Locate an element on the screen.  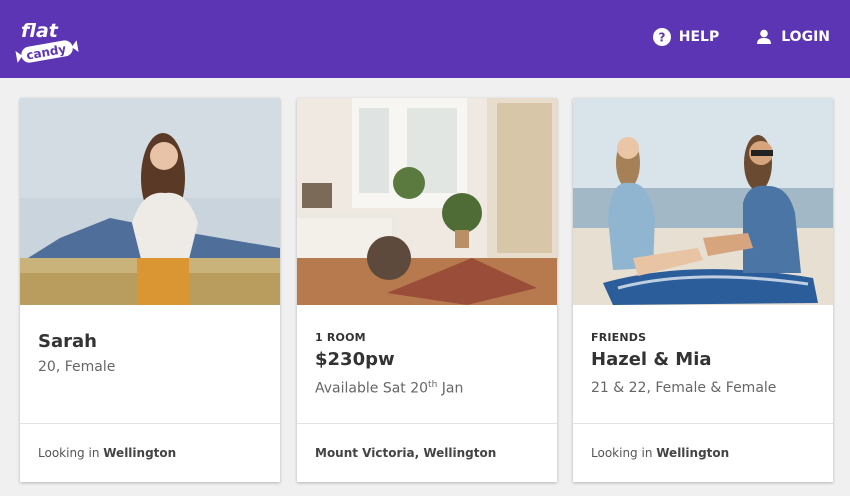
availability-text: Available Sat 20th Jan is located at coordinates (389, 388).